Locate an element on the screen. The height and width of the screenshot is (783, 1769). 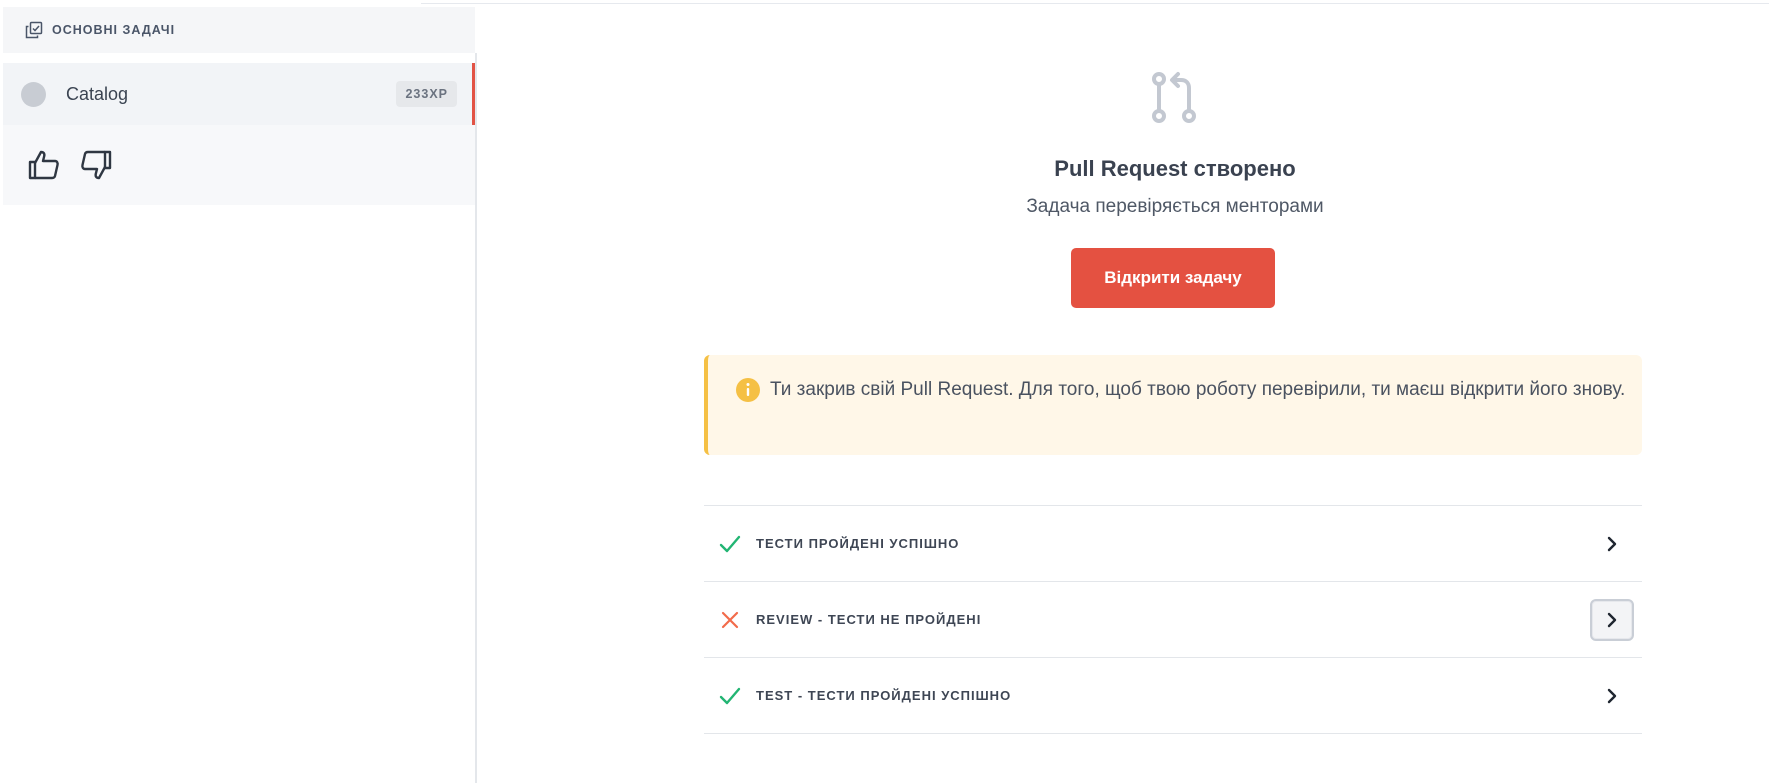
xp-badge: 233XP is located at coordinates (426, 94).